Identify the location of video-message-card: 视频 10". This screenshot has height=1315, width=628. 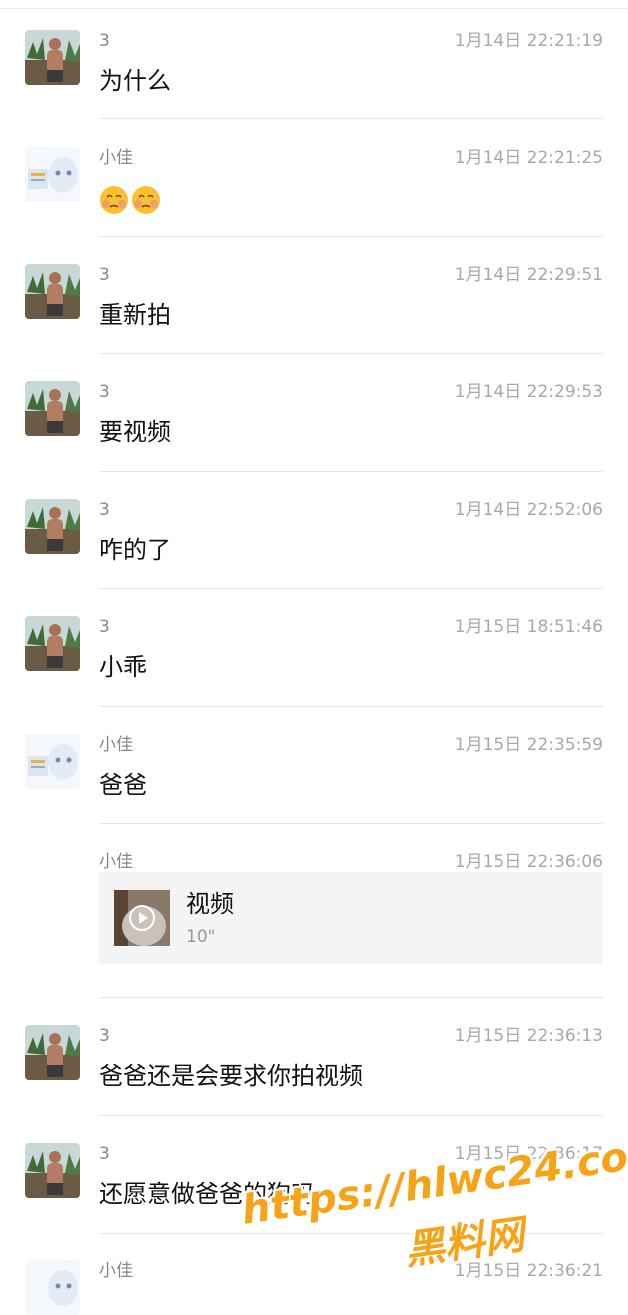
(351, 918).